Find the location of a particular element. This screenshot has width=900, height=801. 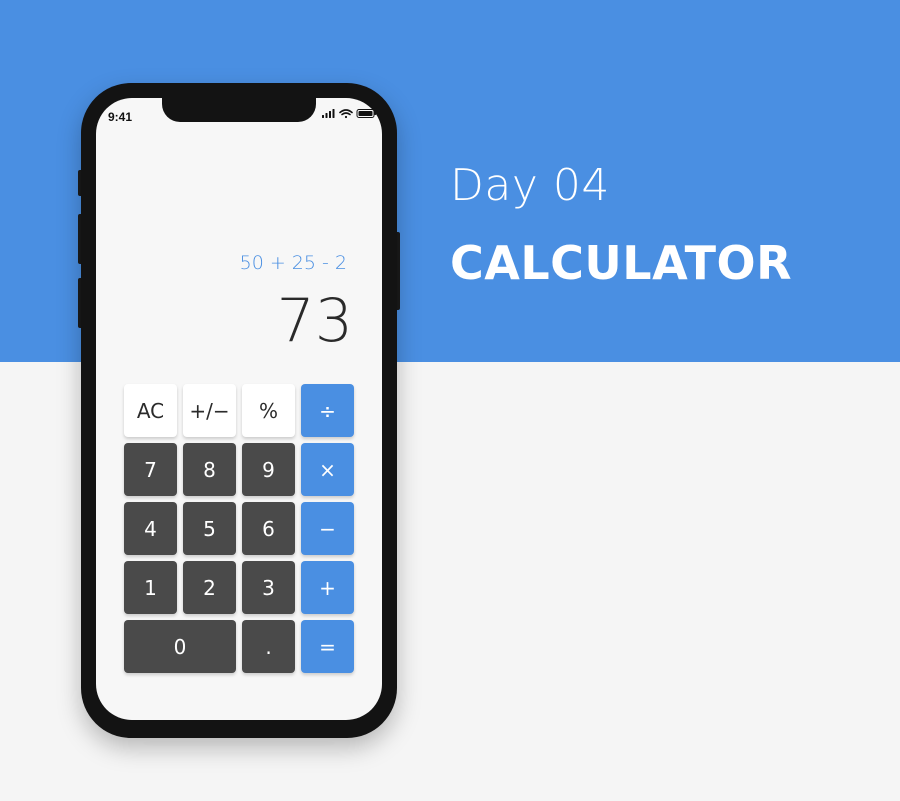

status-icons is located at coordinates (349, 114).